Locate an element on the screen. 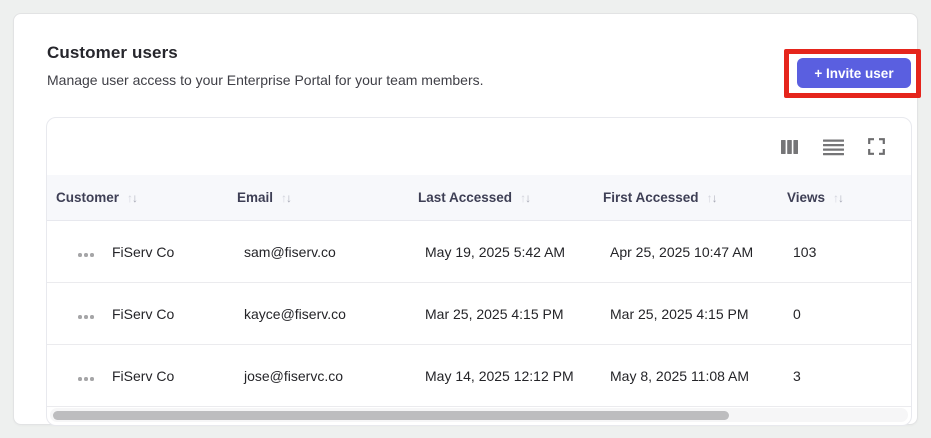 The image size is (931, 438). column-label: First Accessed is located at coordinates (651, 197).